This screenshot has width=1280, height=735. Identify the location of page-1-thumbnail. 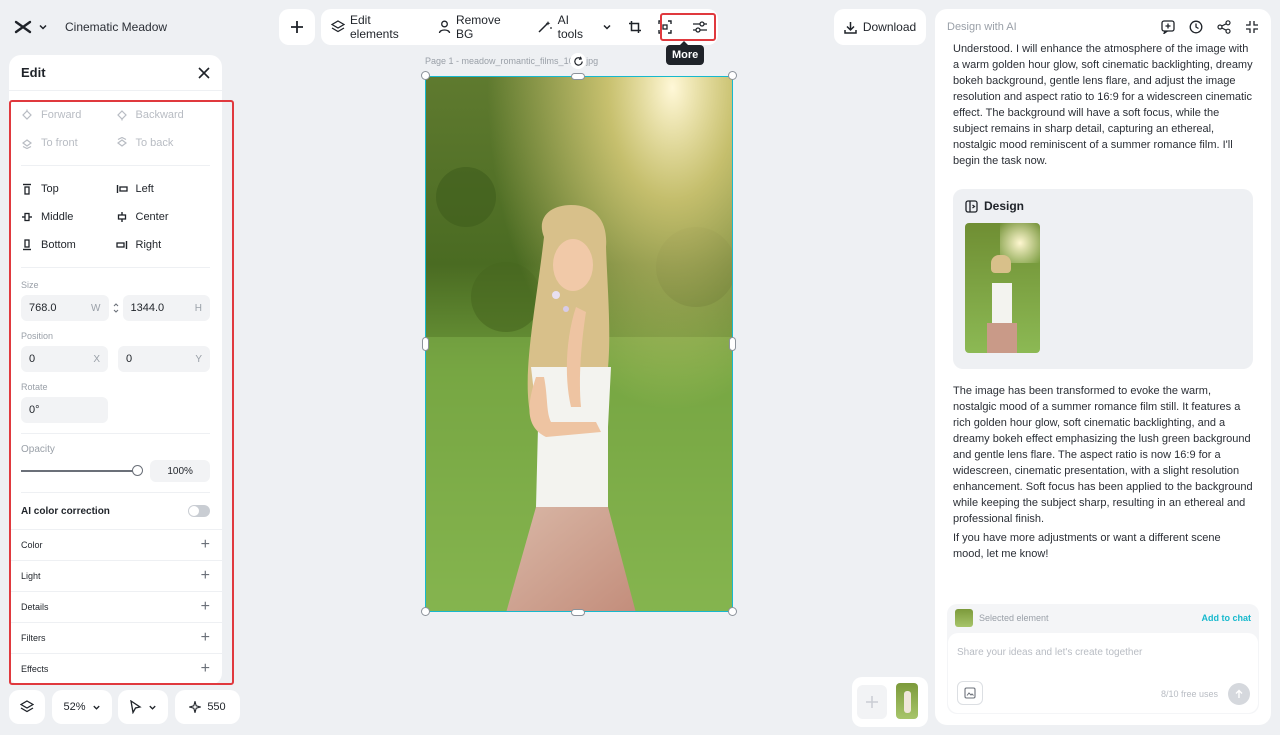
(907, 701).